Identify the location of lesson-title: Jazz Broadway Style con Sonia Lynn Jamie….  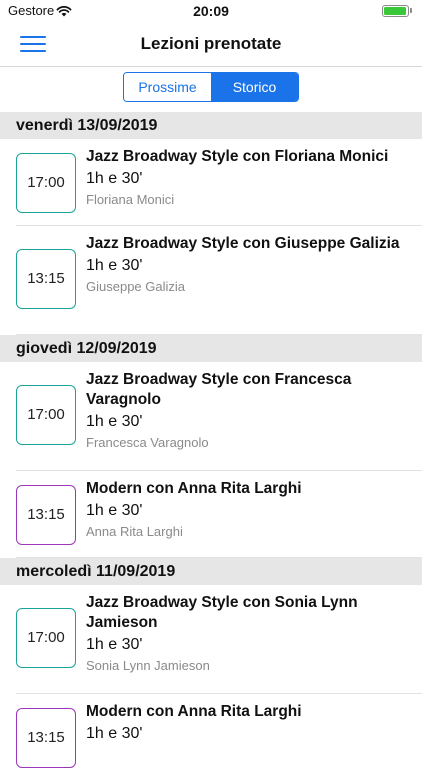
(222, 612).